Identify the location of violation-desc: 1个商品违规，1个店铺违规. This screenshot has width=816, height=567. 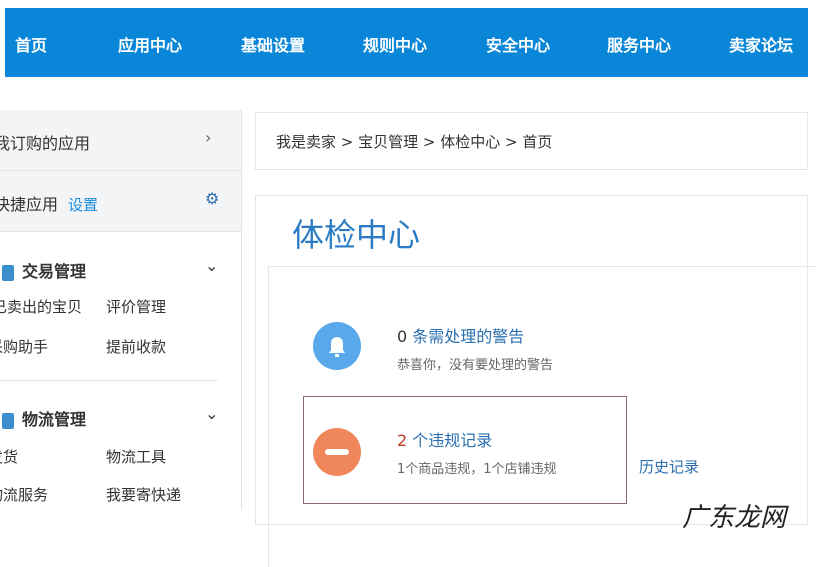
(477, 469).